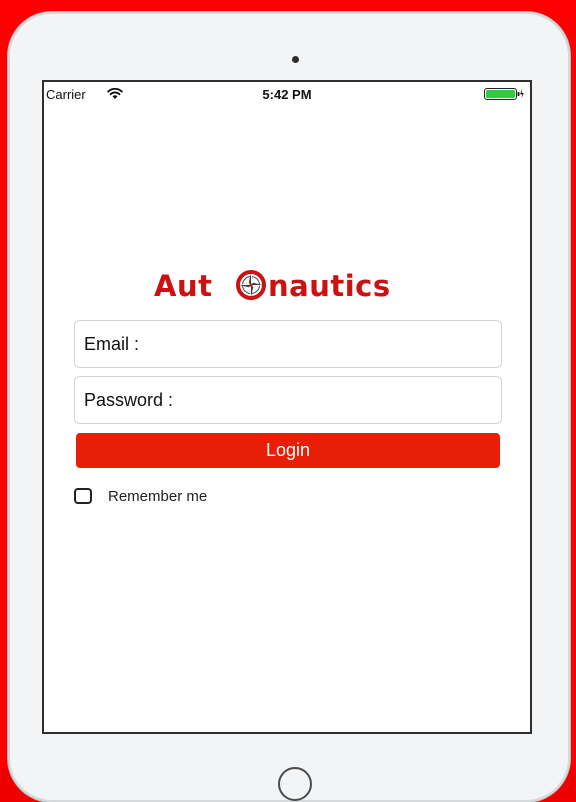 This screenshot has height=802, width=576. I want to click on password-field: Password :, so click(288, 400).